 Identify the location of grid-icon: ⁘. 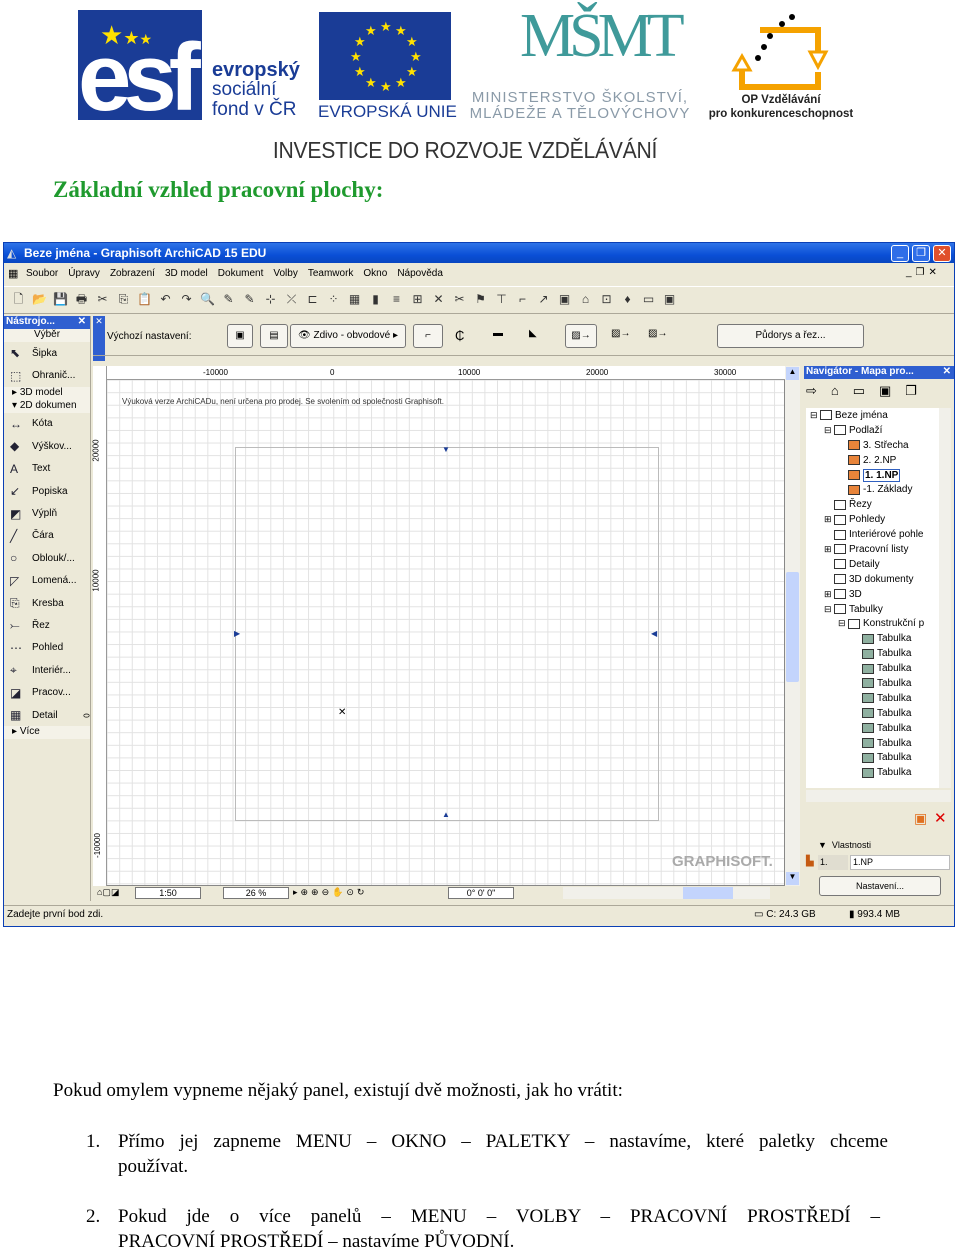
(333, 299).